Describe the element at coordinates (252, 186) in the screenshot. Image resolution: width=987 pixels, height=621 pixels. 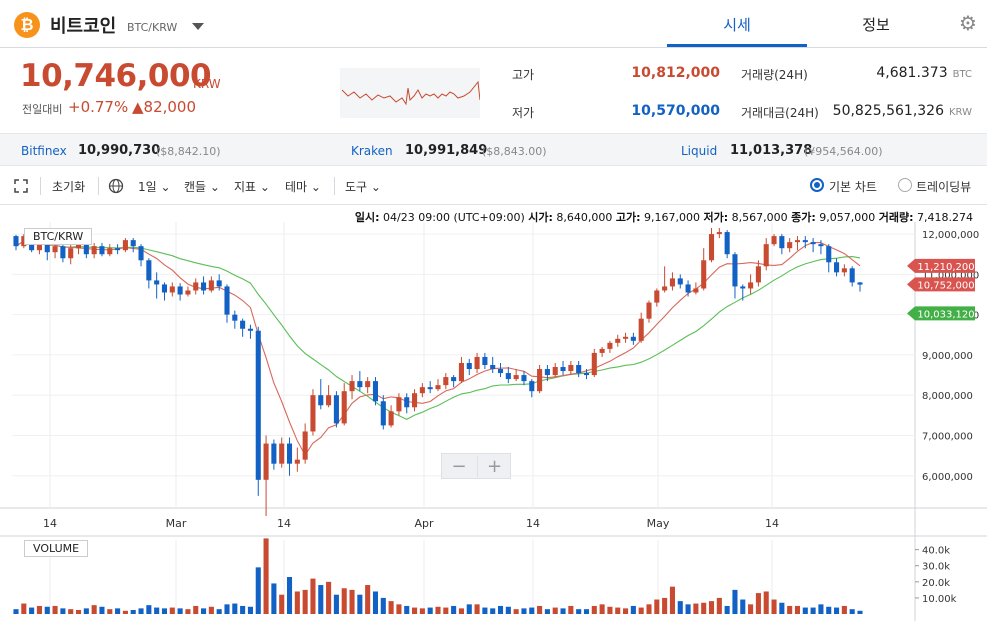
I see `indicator-dropdown: 지표 ⌄` at that location.